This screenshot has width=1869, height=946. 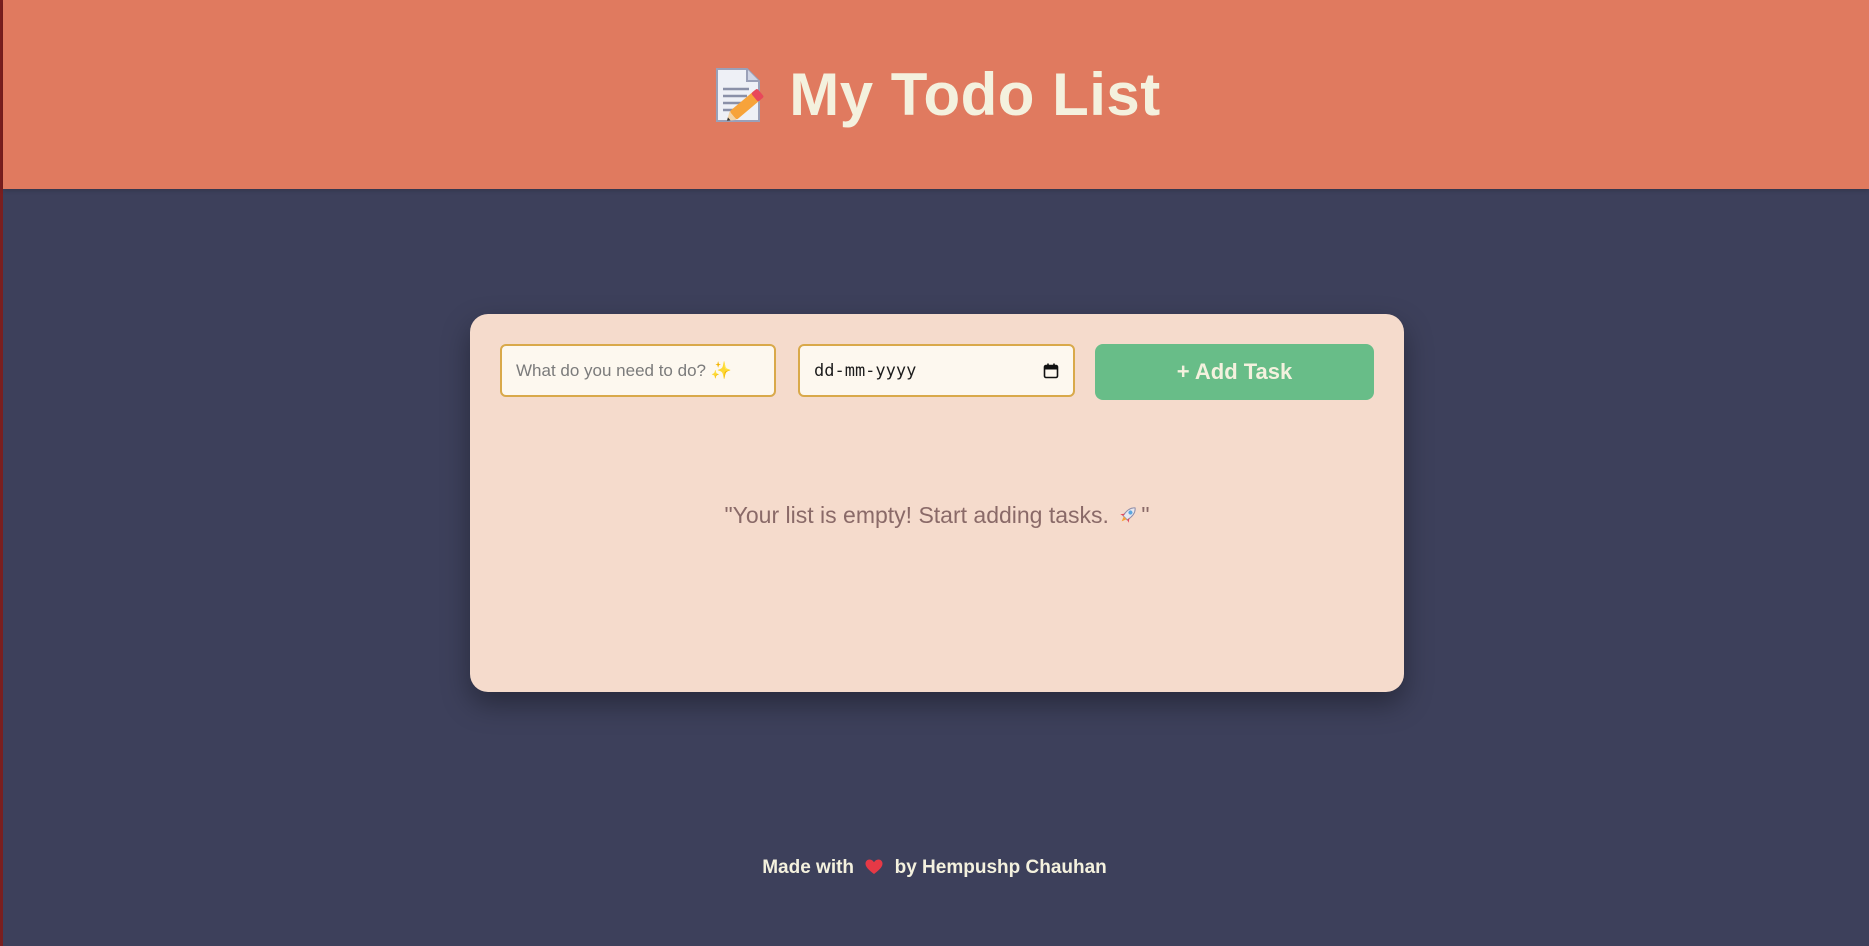 I want to click on page-title: My Todo List, so click(x=936, y=94).